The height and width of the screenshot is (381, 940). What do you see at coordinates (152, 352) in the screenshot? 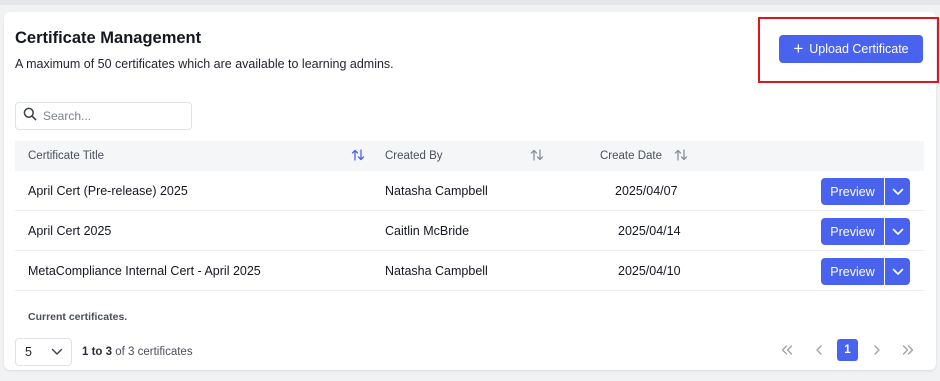
I see `pagination-total: of 3 certificates` at bounding box center [152, 352].